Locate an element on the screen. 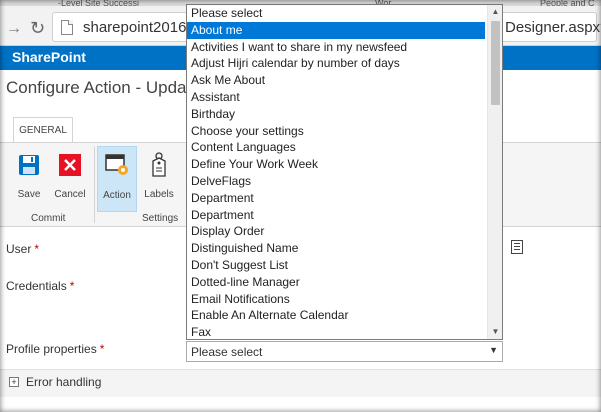 The image size is (601, 412). error-handling-section: + Error handling is located at coordinates (300, 383).